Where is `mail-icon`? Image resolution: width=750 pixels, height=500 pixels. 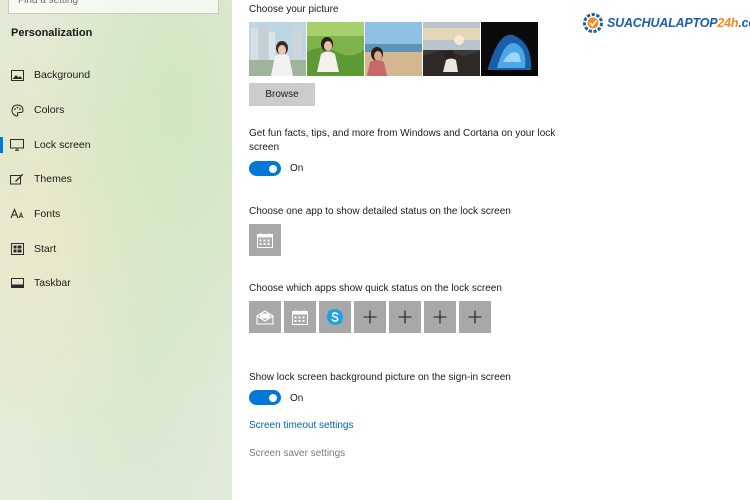 mail-icon is located at coordinates (265, 317).